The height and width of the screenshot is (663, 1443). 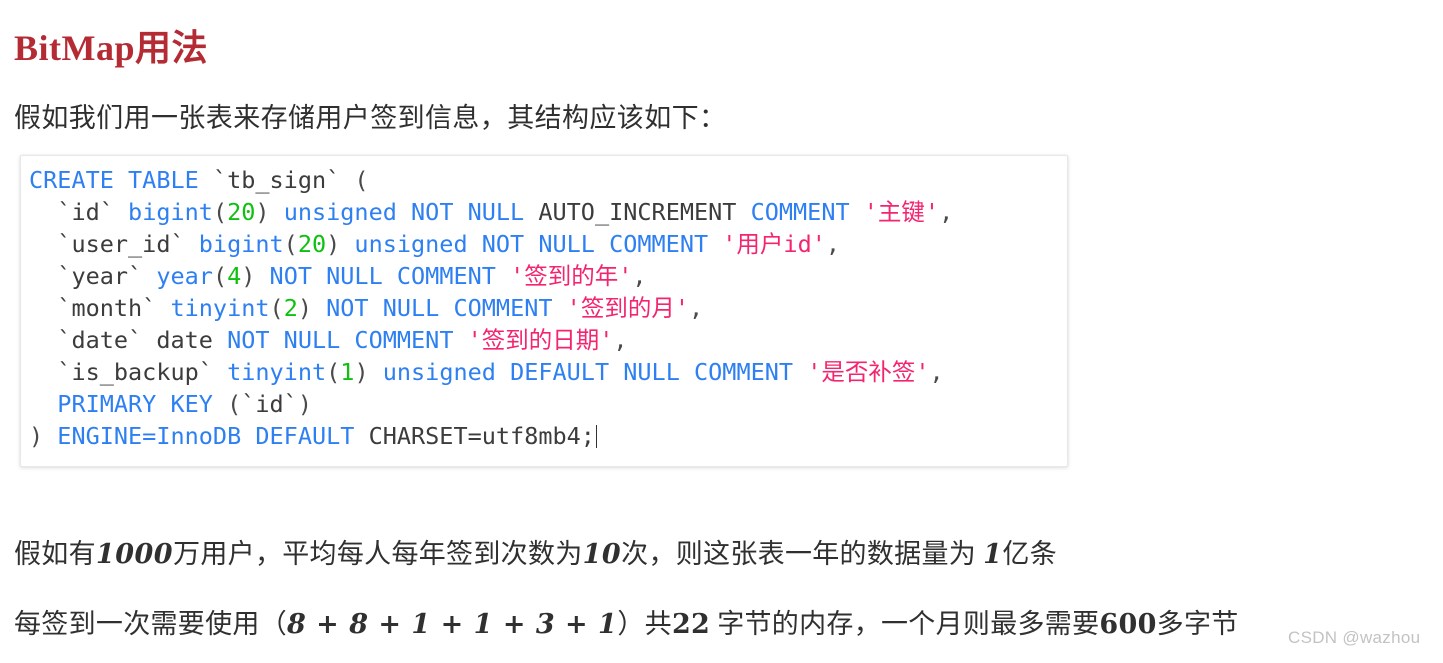 I want to click on page-title: BitMap用法, so click(x=111, y=48).